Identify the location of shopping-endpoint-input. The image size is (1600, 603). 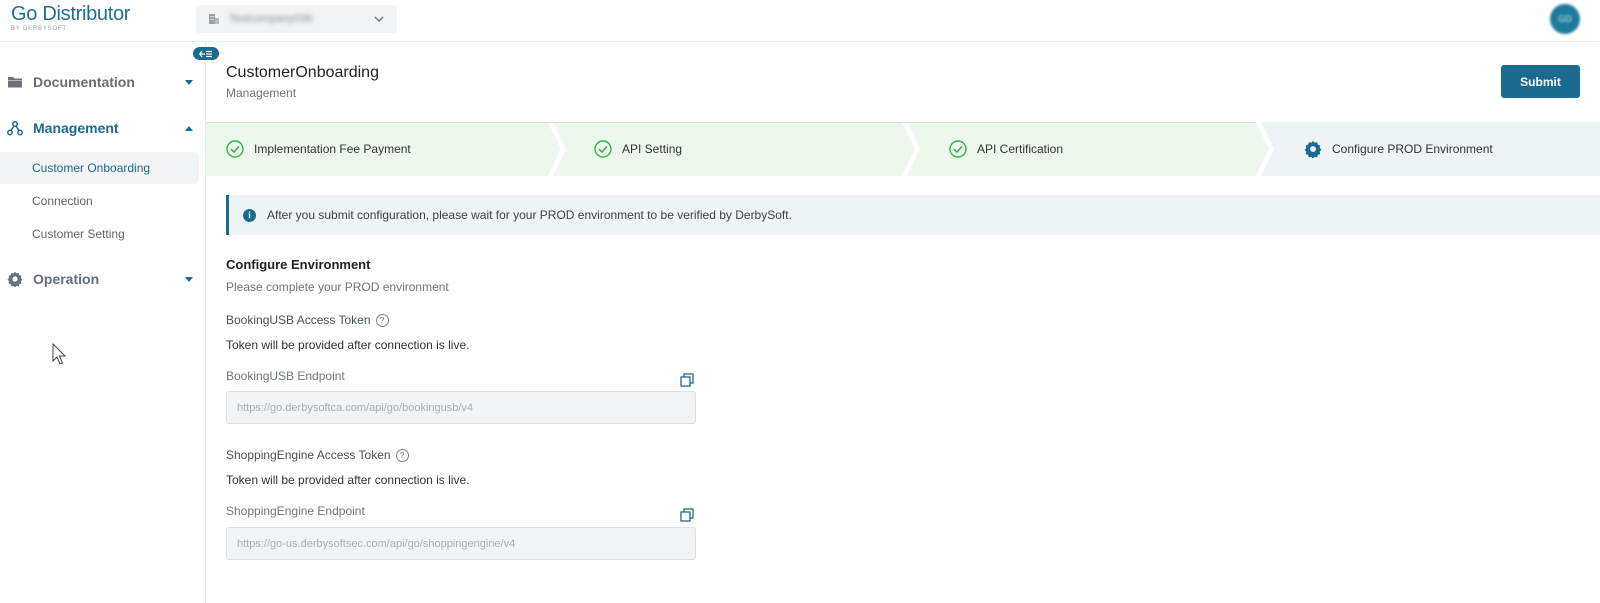
(461, 543).